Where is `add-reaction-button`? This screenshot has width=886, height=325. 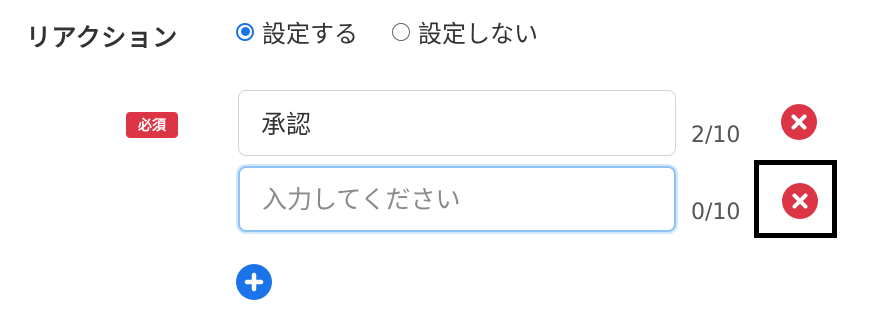 add-reaction-button is located at coordinates (254, 282).